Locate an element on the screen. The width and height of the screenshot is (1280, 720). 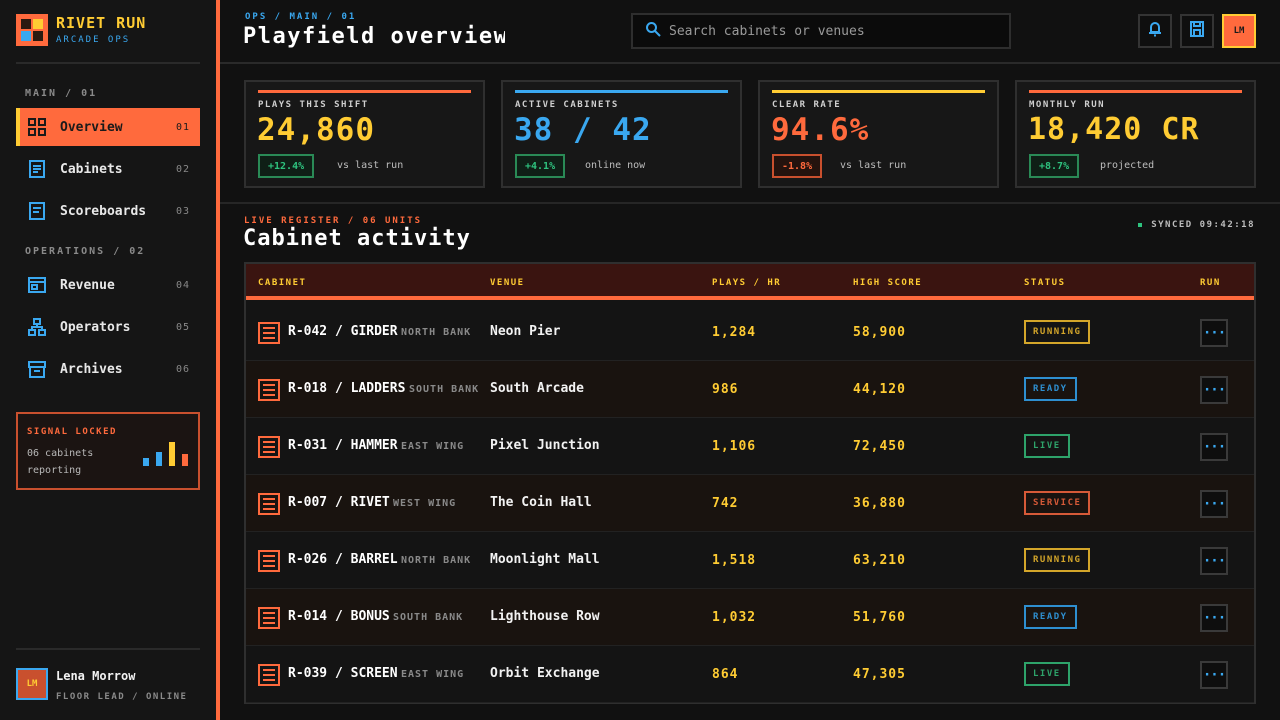
kpi-note: projected is located at coordinates (1127, 165).